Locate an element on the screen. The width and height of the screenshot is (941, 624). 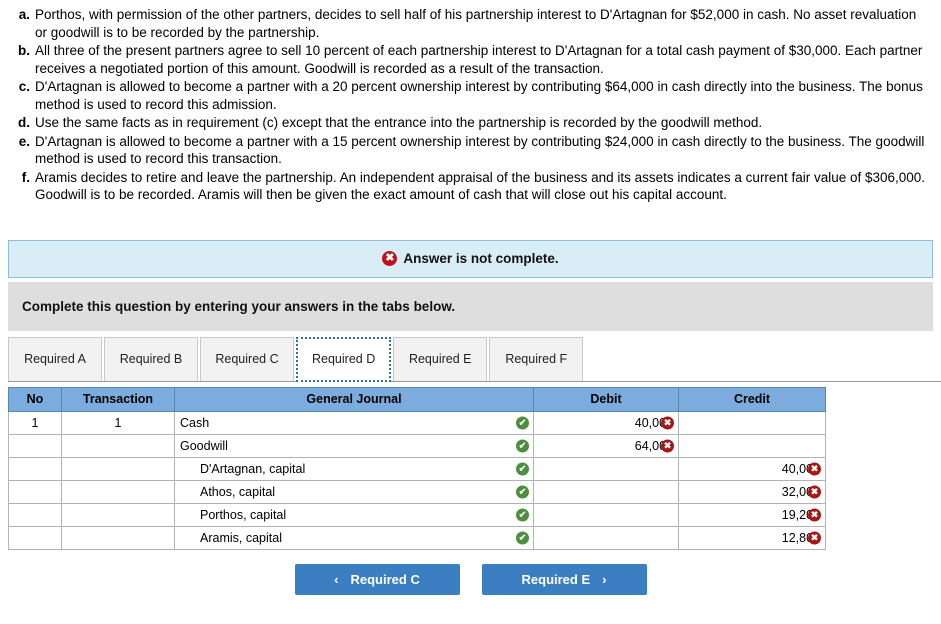
account-label: Athos, capital is located at coordinates (238, 491).